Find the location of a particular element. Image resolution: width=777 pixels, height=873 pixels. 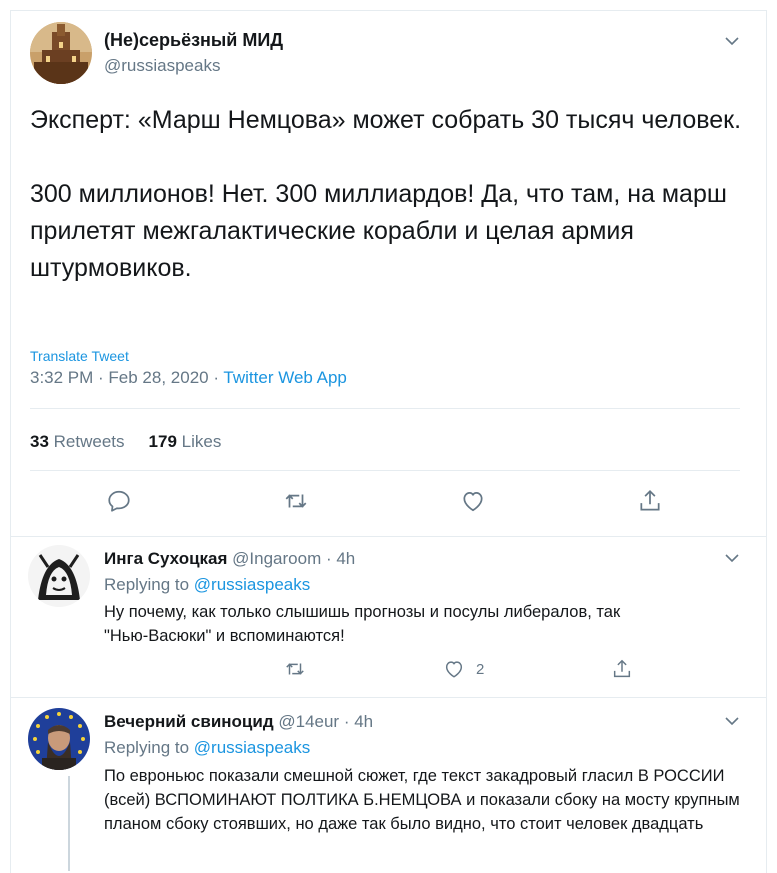

retweets-count: 33 is located at coordinates (39, 441).